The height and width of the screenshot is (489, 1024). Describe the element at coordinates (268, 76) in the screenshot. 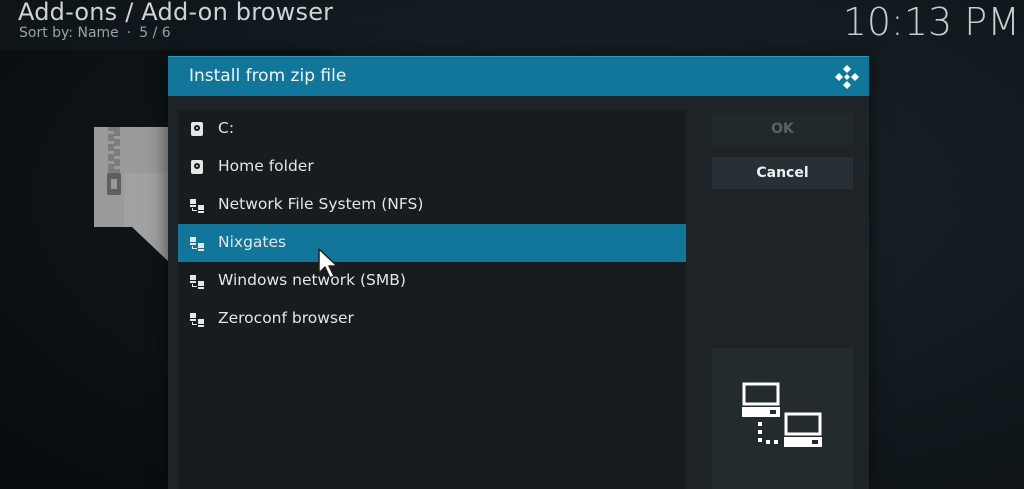

I see `dialog-title: Install from zip file` at that location.